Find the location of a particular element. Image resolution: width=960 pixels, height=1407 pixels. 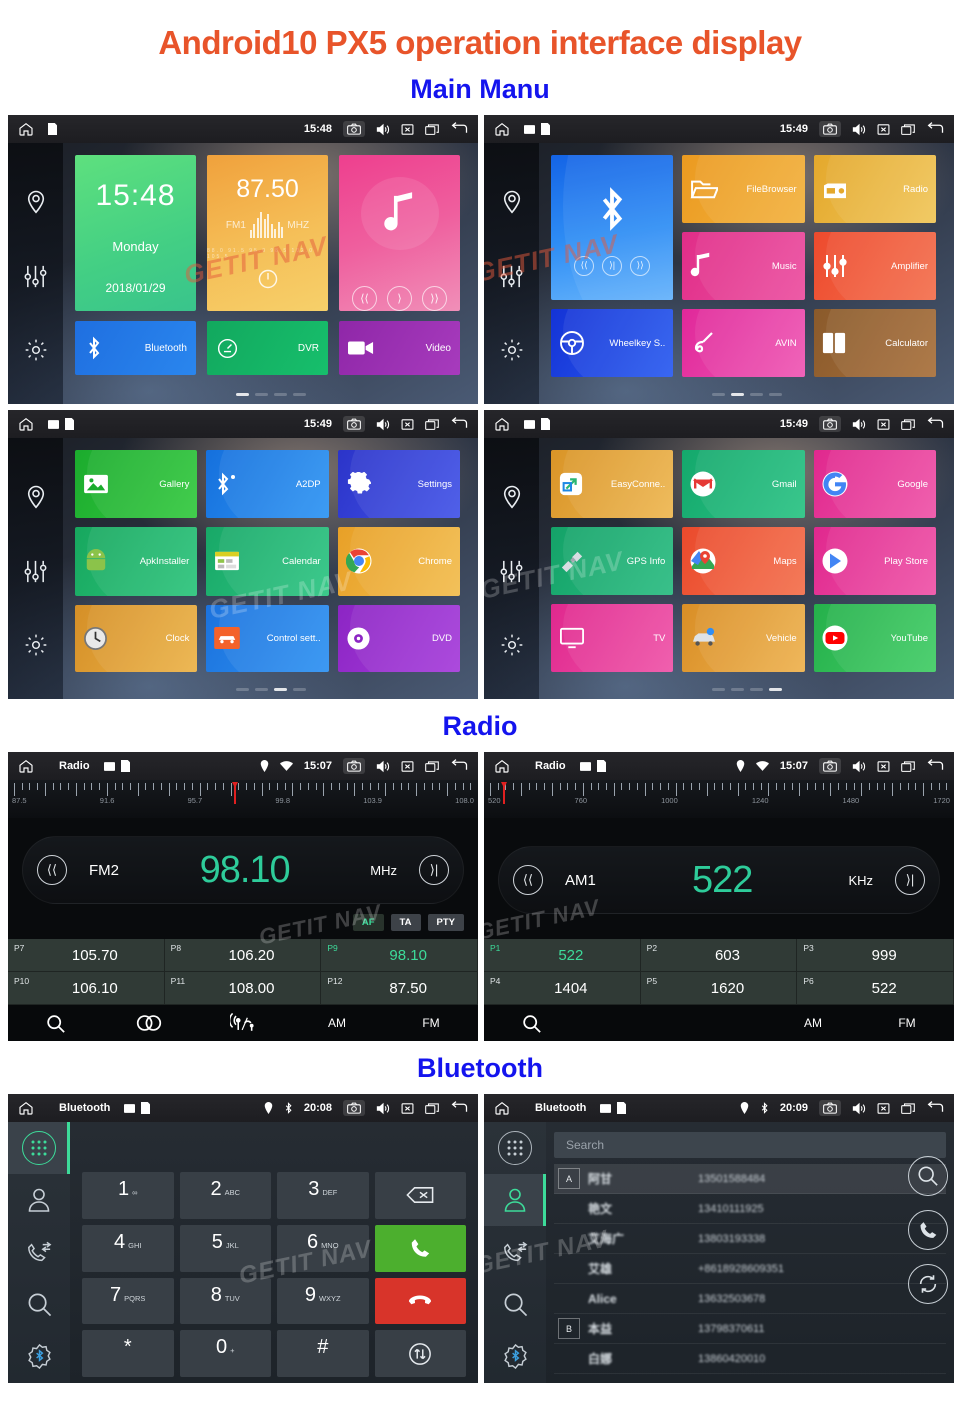

seek-up-button: ⟩| is located at coordinates (910, 880).